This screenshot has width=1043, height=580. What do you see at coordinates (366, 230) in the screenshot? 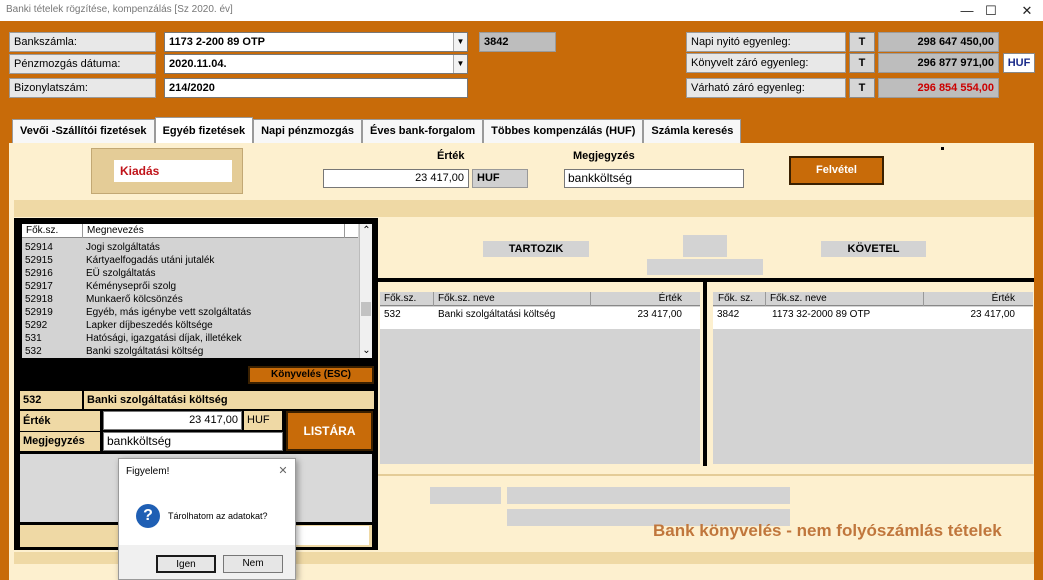
I see `scroll-up-icon: ⌃` at bounding box center [366, 230].